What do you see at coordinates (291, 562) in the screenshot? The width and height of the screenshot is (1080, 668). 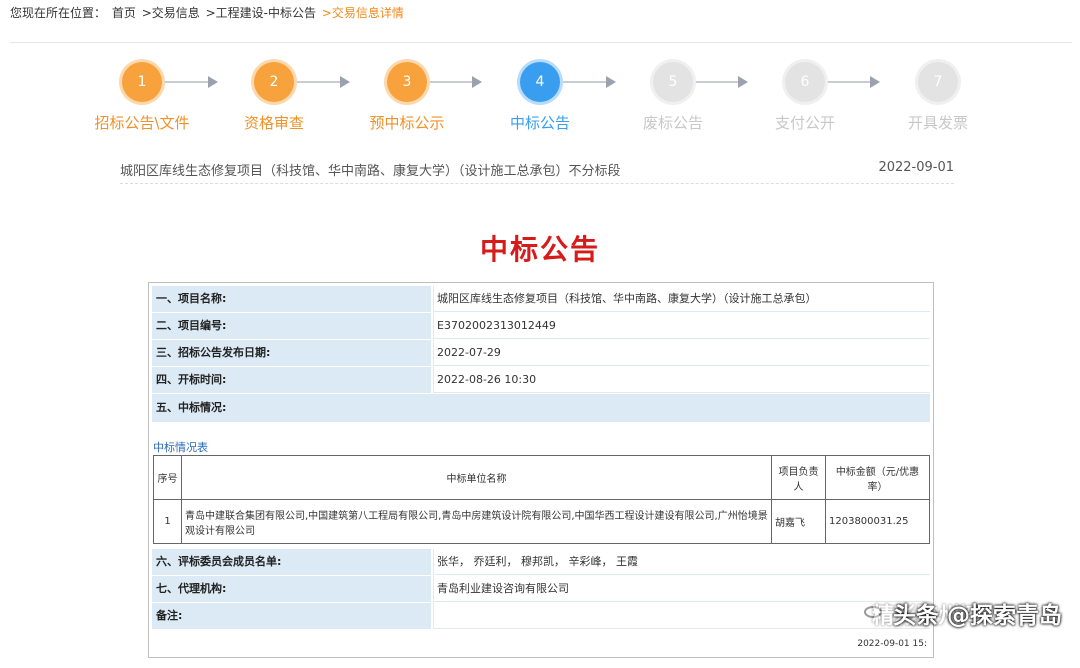 I see `info-key: 六、评标委员会成员名单:` at bounding box center [291, 562].